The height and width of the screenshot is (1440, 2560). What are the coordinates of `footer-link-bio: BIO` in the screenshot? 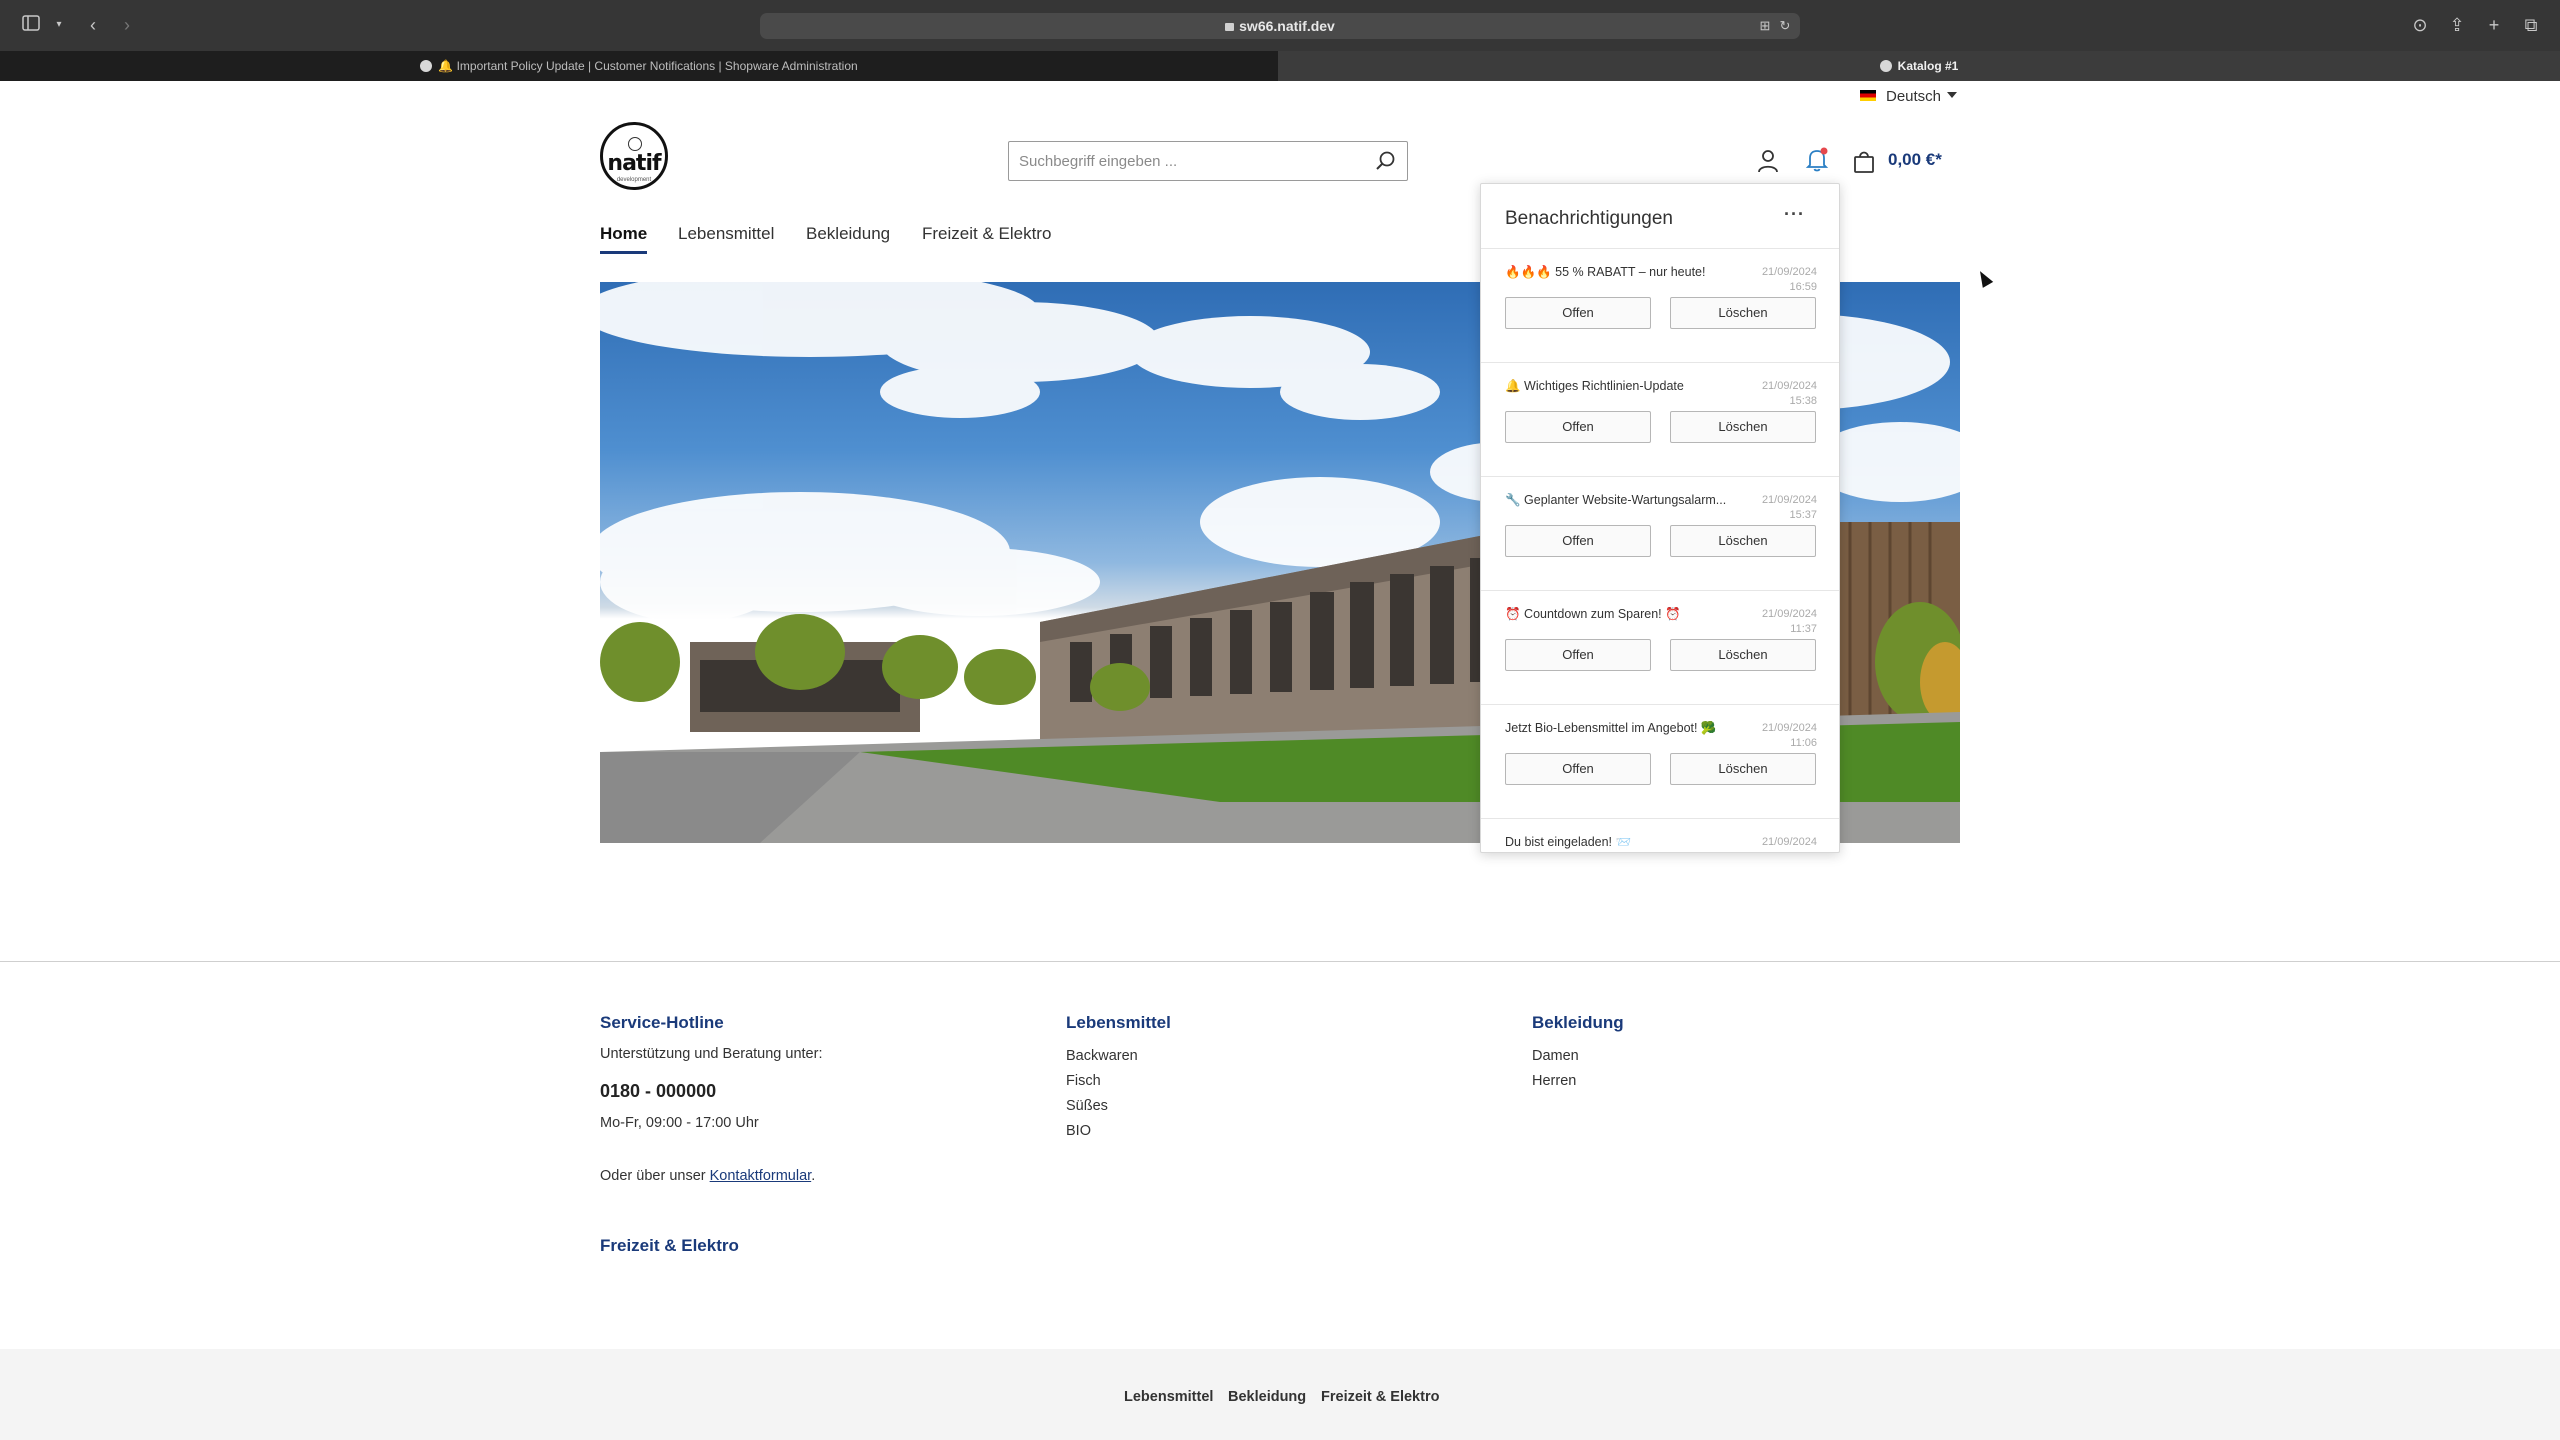 It's located at (1078, 1131).